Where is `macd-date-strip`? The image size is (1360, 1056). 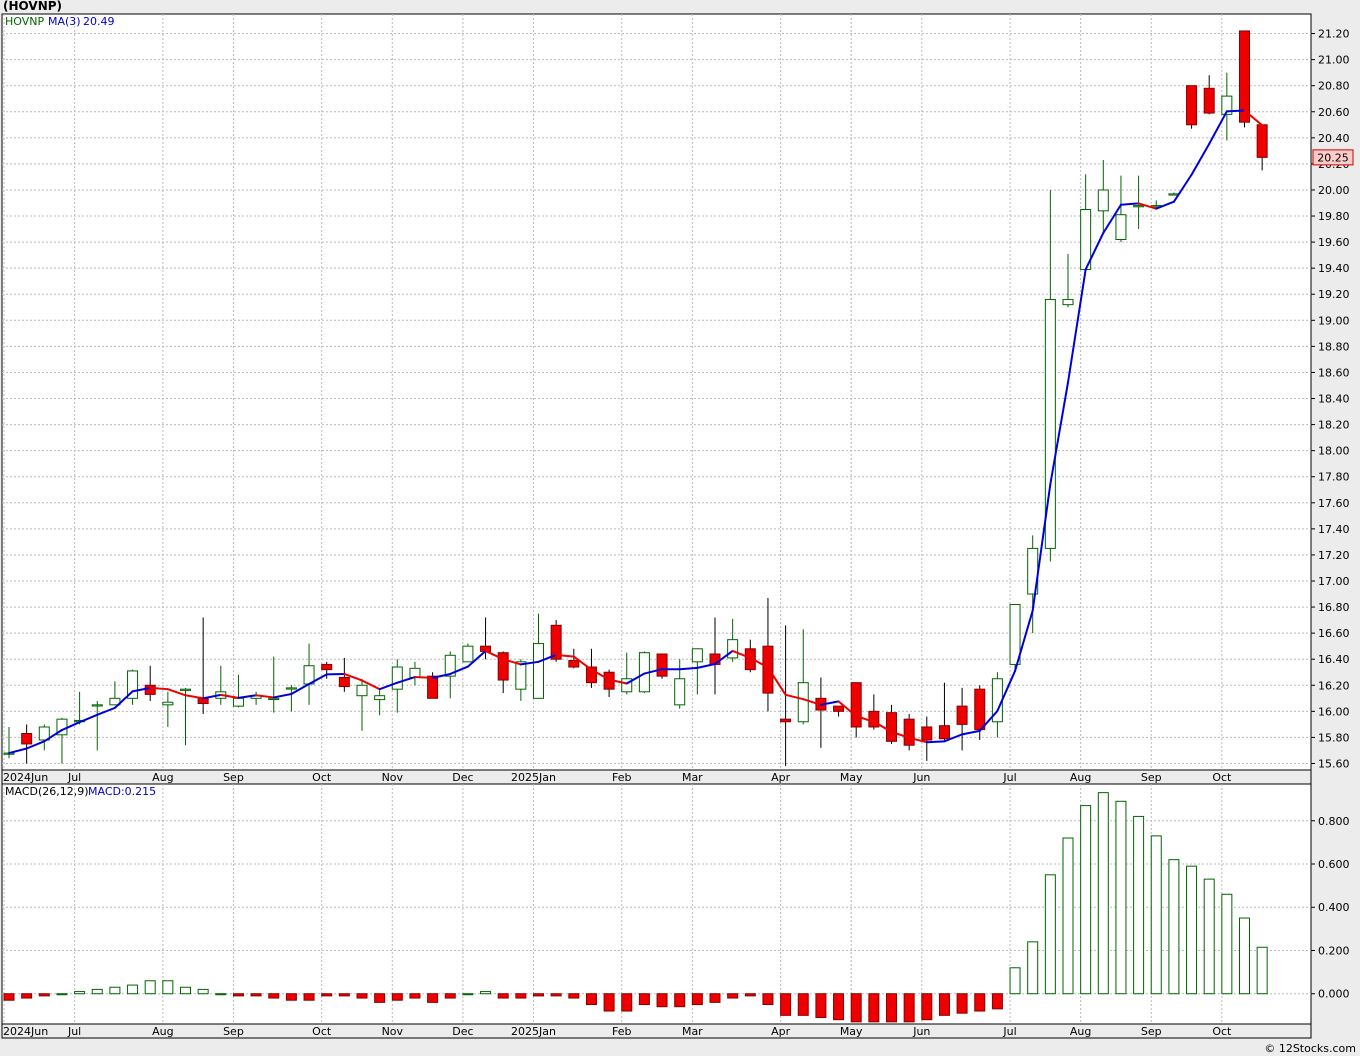 macd-date-strip is located at coordinates (656, 1031).